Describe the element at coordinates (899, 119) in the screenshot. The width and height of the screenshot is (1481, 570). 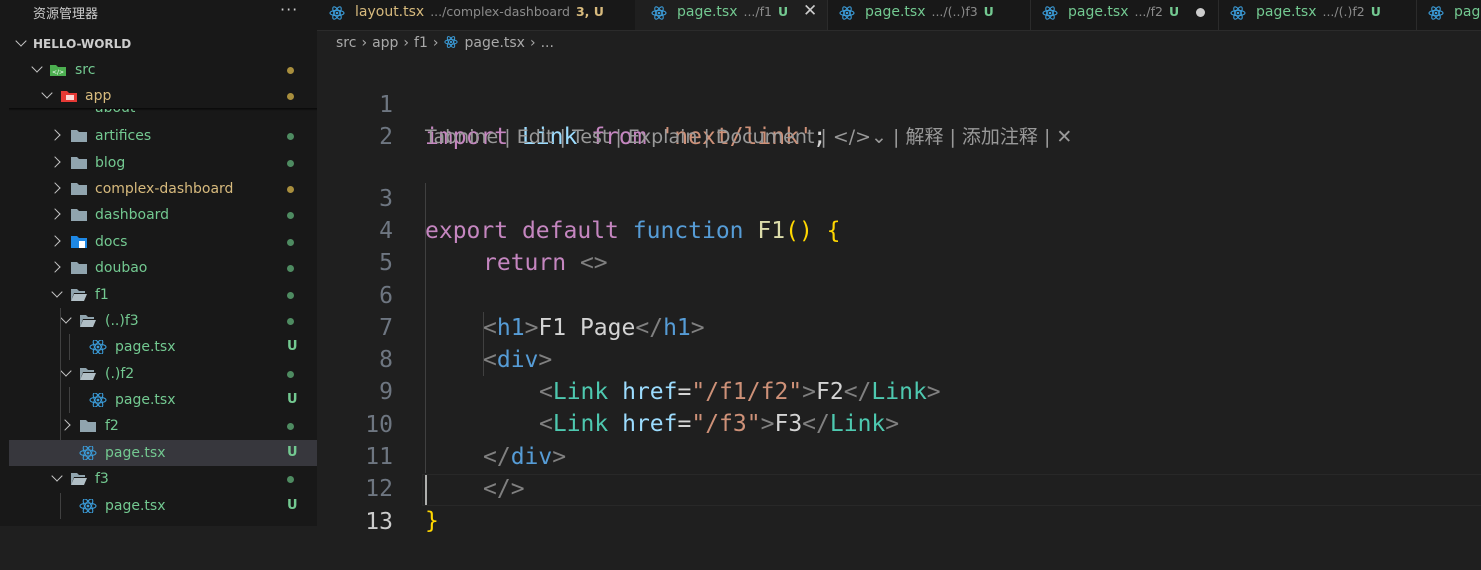
I see `code-line: 2` at that location.